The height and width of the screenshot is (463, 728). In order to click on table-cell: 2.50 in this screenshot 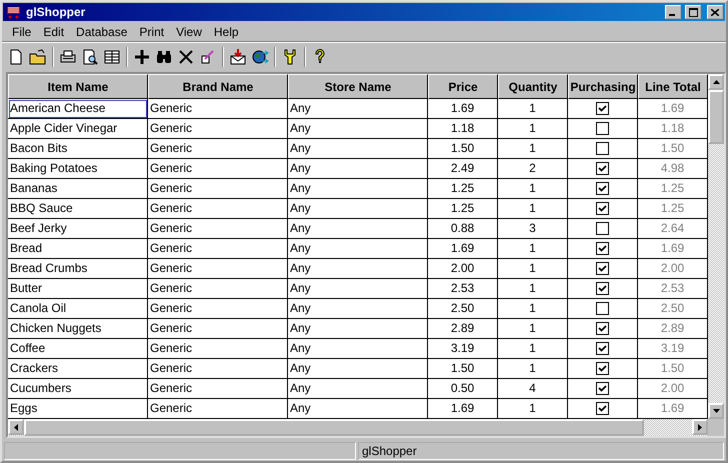, I will do `click(463, 309)`.